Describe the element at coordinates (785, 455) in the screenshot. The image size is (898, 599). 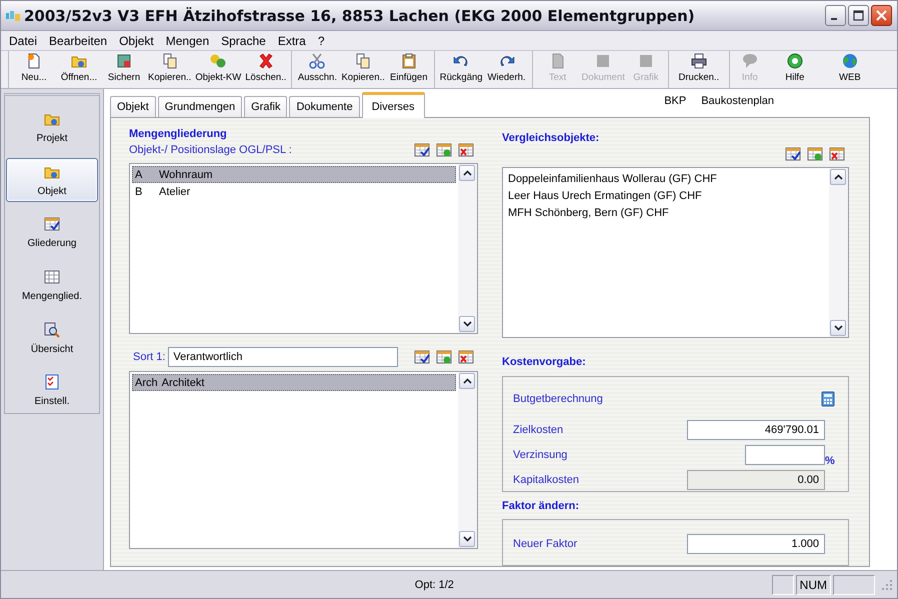
I see `input-field` at that location.